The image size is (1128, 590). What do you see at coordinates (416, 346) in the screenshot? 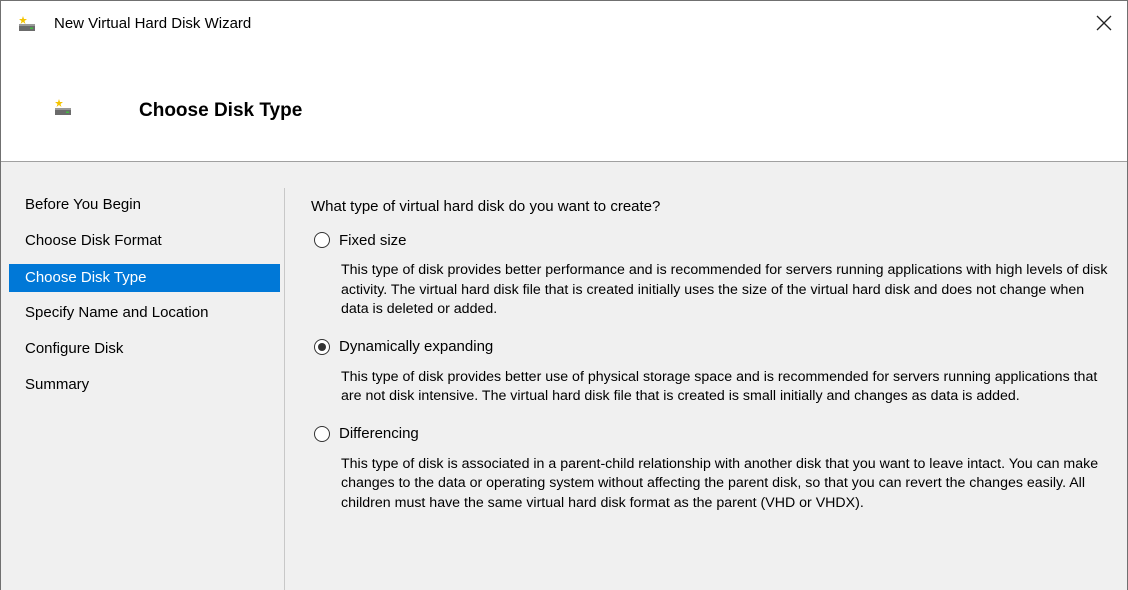
I see `dynamically-expanding-label: Dynamically expanding` at bounding box center [416, 346].